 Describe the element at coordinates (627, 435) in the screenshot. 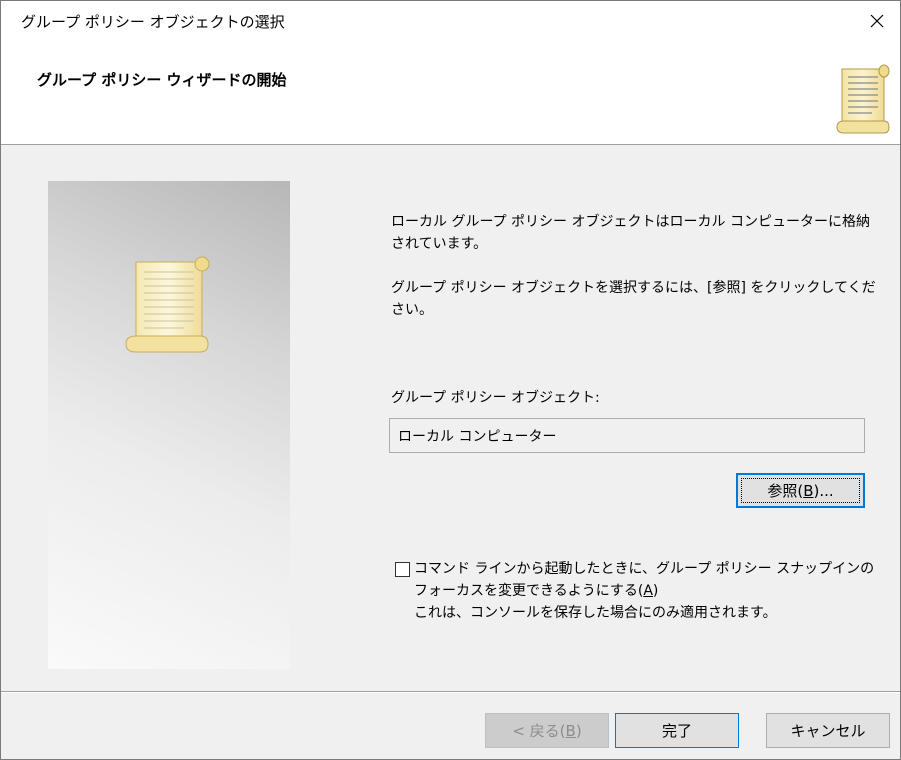

I see `gpo-name-field: ローカル コンピューター` at that location.